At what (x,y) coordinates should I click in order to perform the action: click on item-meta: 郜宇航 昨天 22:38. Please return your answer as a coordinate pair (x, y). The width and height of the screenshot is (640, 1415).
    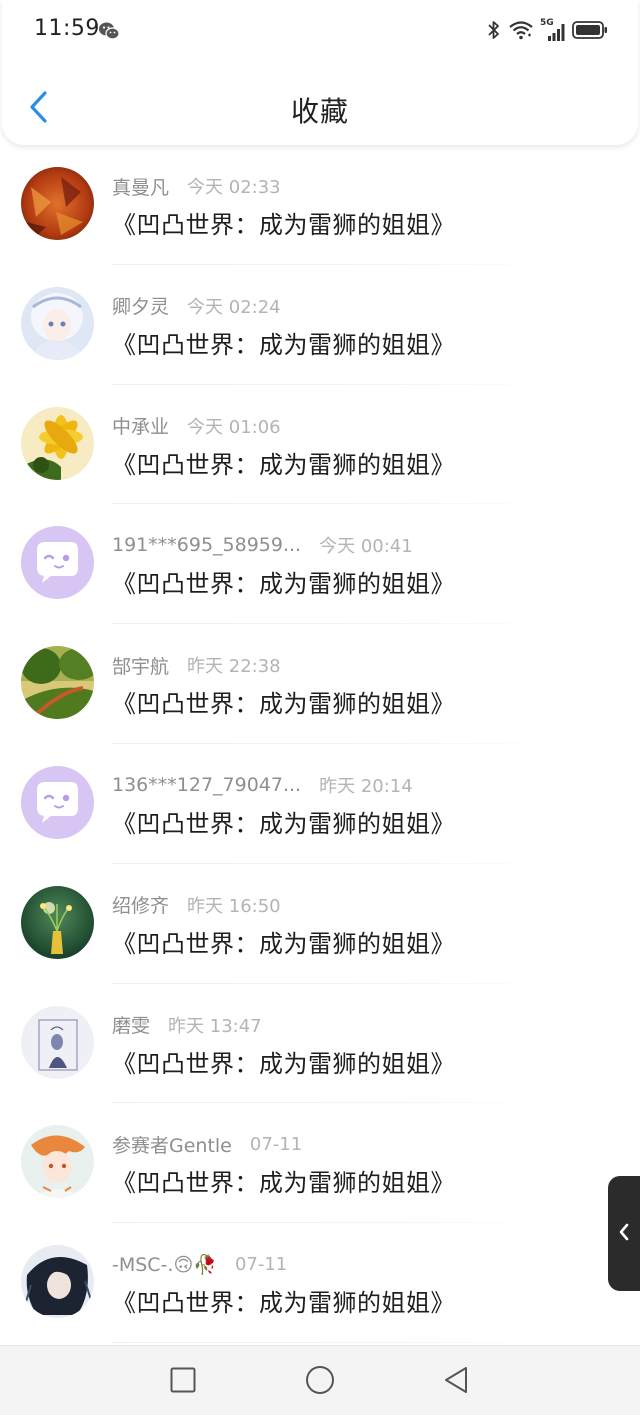
    Looking at the image, I should click on (196, 665).